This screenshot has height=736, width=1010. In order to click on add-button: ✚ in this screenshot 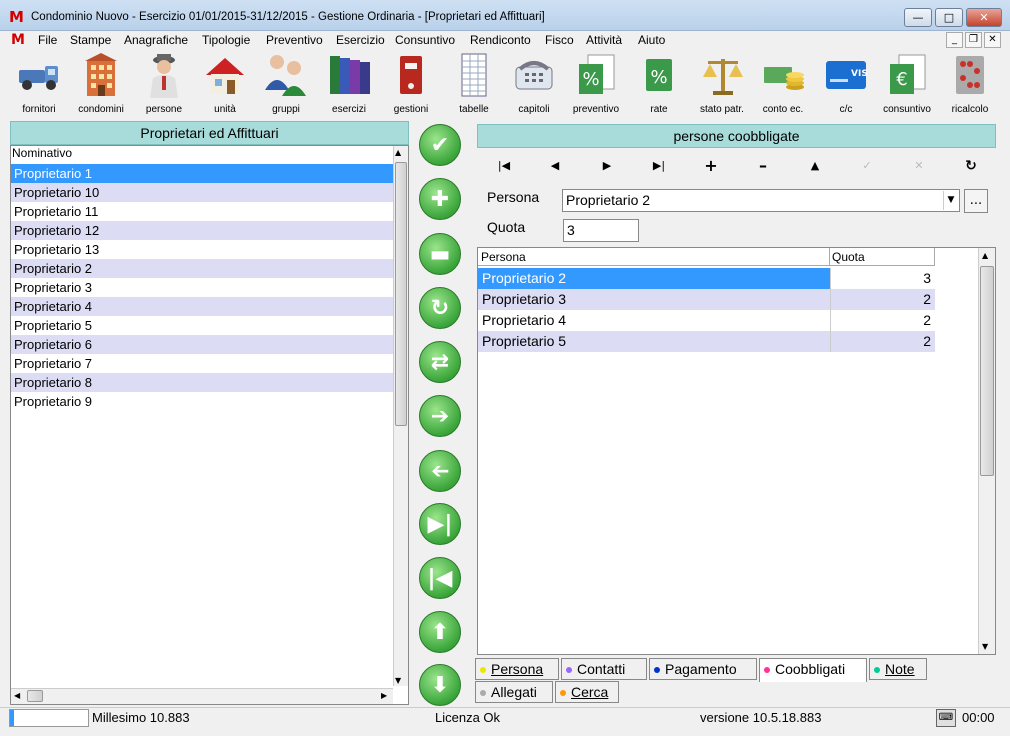, I will do `click(440, 199)`.